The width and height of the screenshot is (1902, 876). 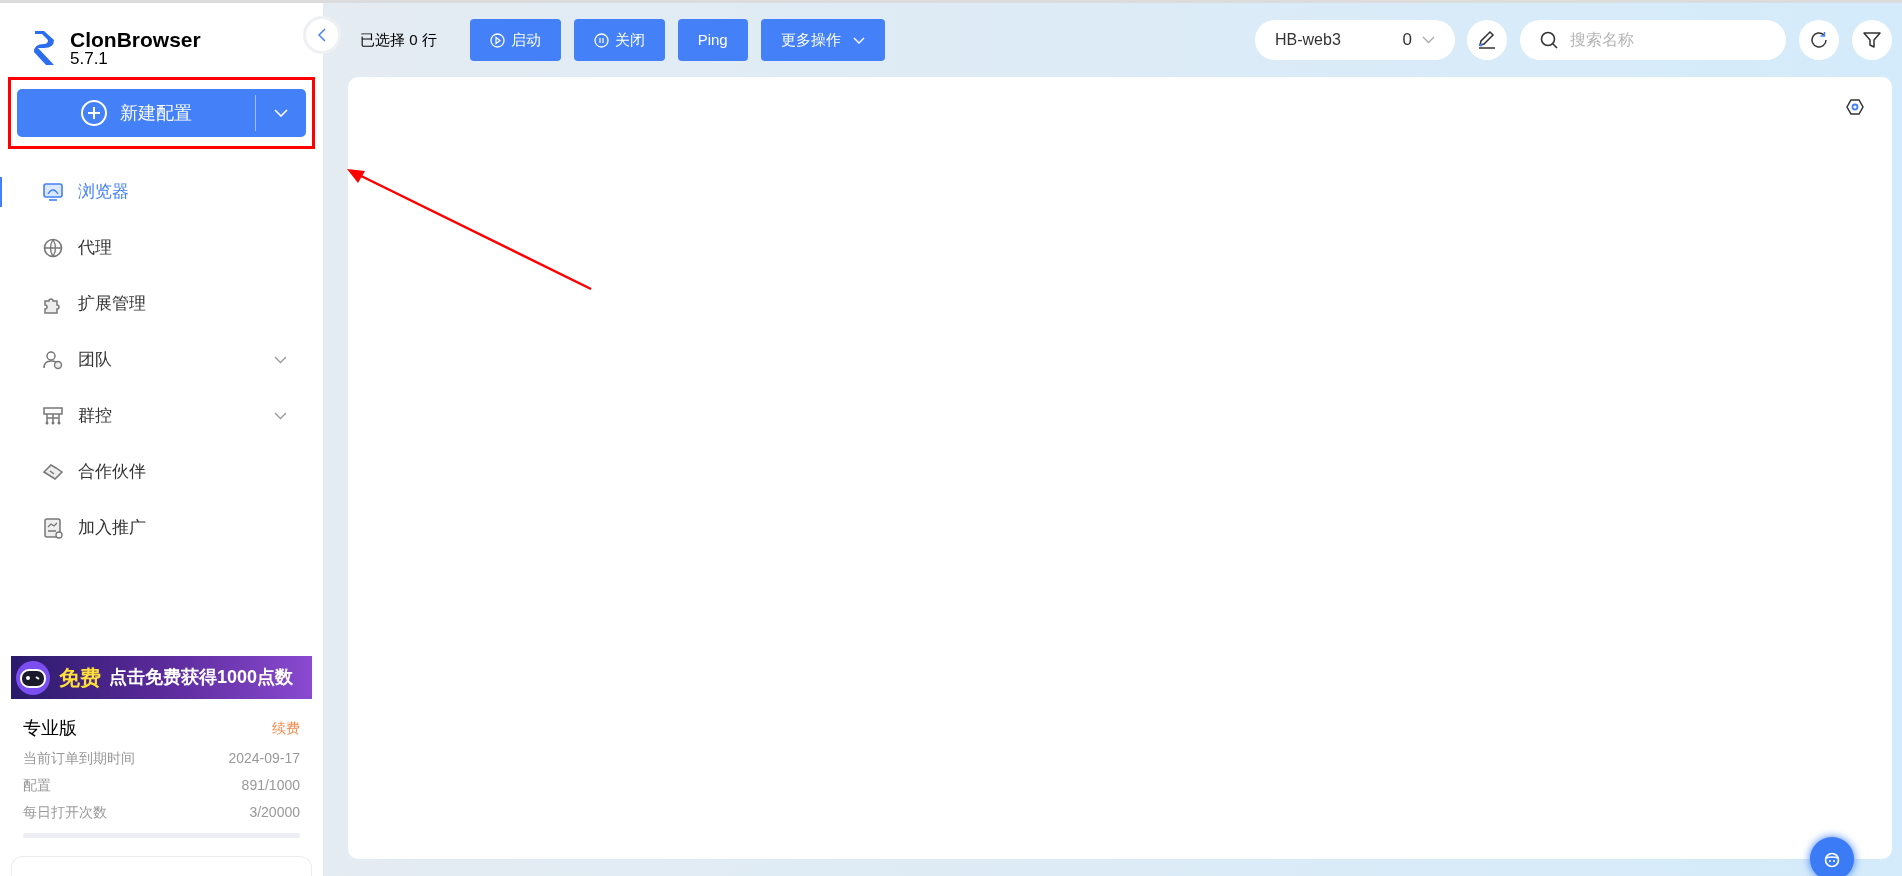 I want to click on plan-label: 配置, so click(x=37, y=785).